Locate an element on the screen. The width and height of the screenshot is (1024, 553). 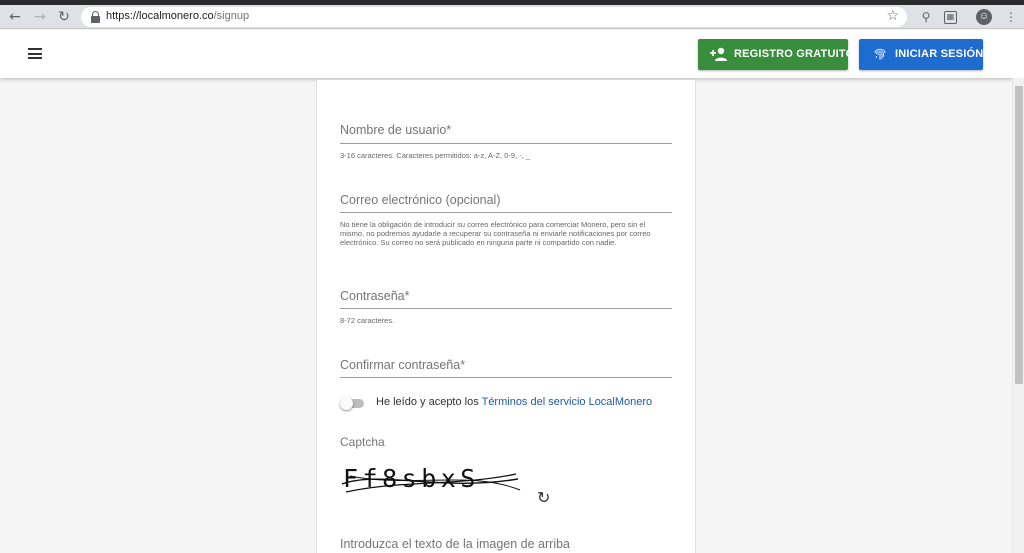
address-bar: https://localmonero.co/signup ☆ is located at coordinates (494, 17).